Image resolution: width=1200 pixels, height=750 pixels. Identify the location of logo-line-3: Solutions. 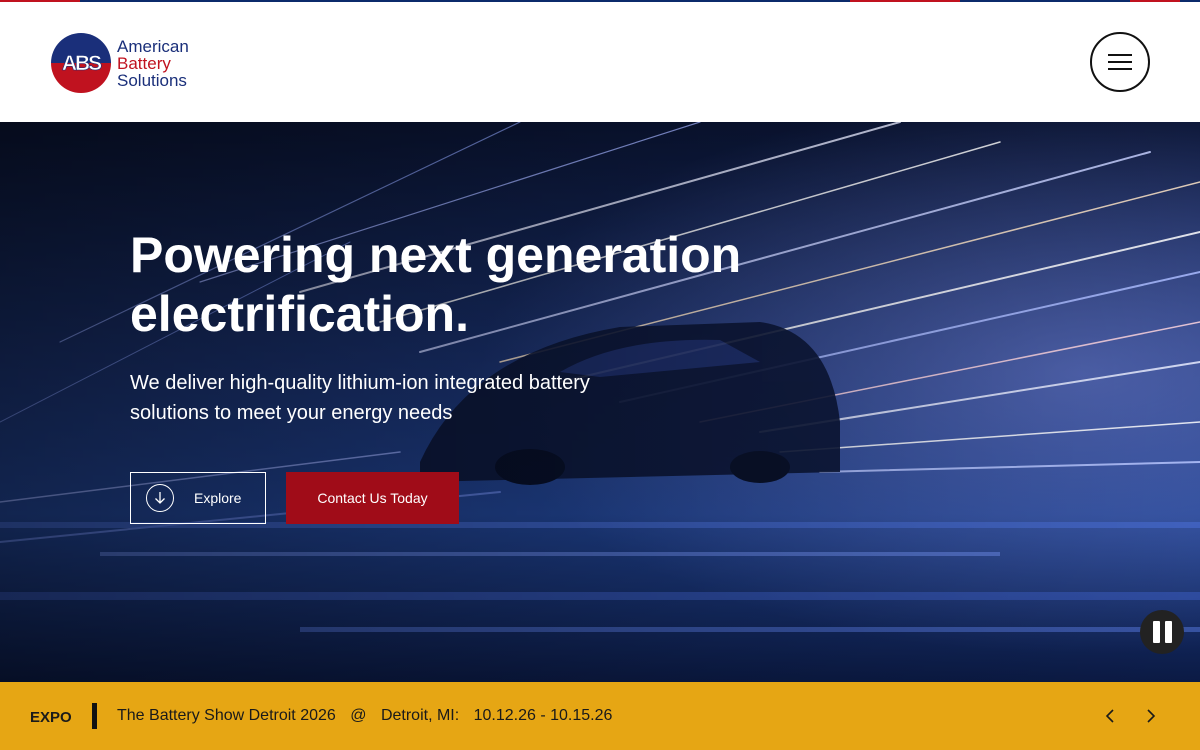
(152, 80).